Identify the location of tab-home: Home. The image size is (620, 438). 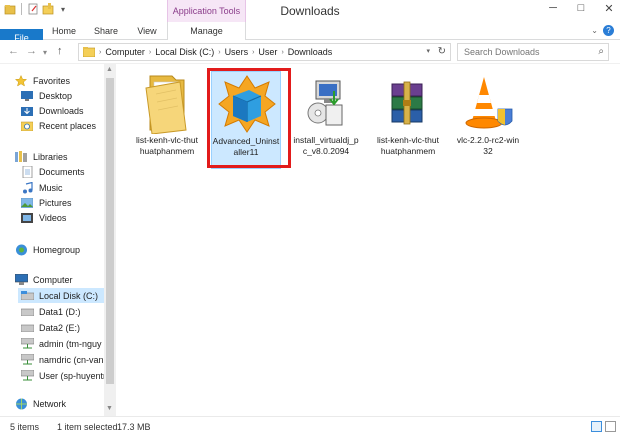
(64, 31).